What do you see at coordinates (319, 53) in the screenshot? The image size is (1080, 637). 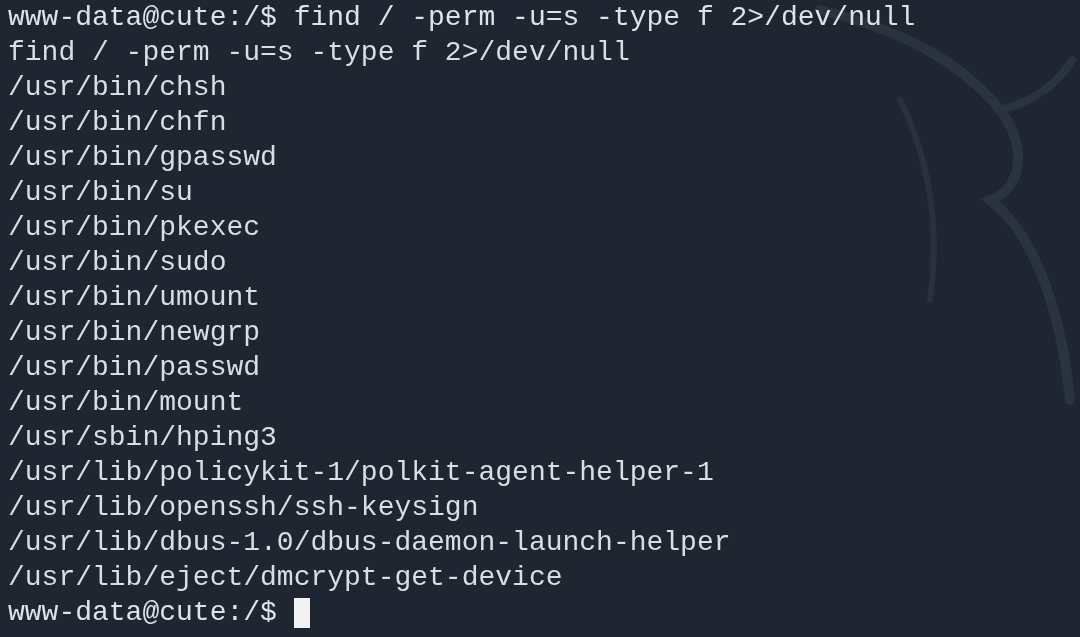 I see `output-line: find / -perm -u=s -type f 2>/dev/null` at bounding box center [319, 53].